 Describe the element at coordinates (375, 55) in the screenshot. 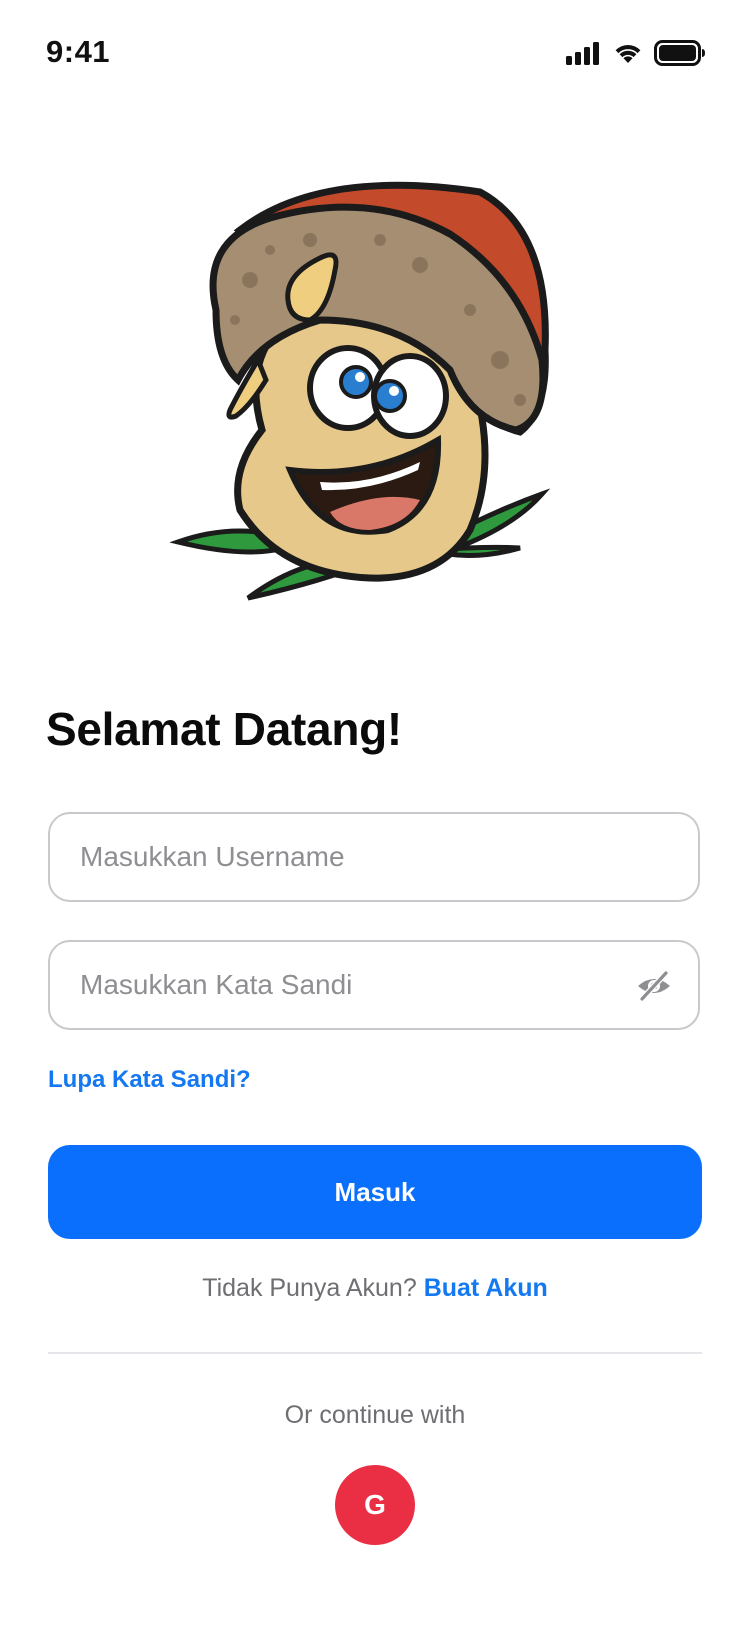

I see `status-bar: 9:41` at that location.